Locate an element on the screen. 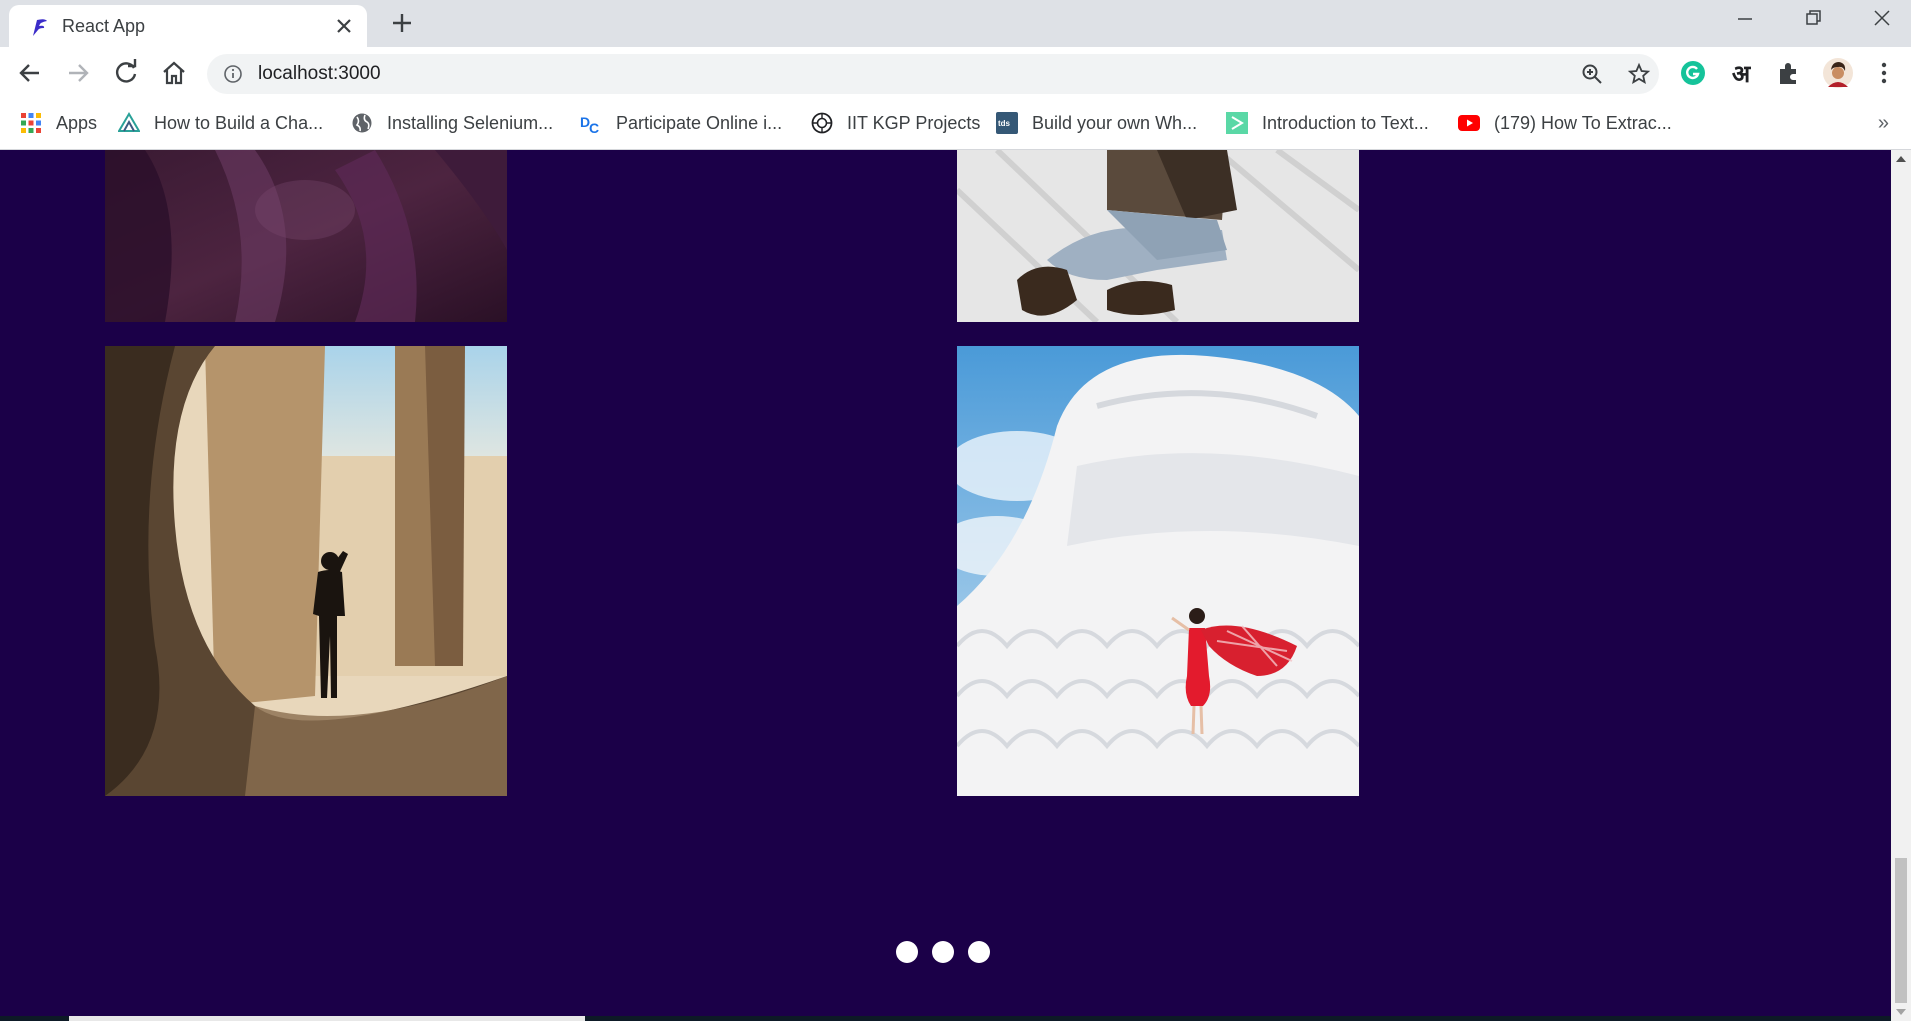 The image size is (1911, 1021). snow-sitting-person-photo is located at coordinates (1158, 236).